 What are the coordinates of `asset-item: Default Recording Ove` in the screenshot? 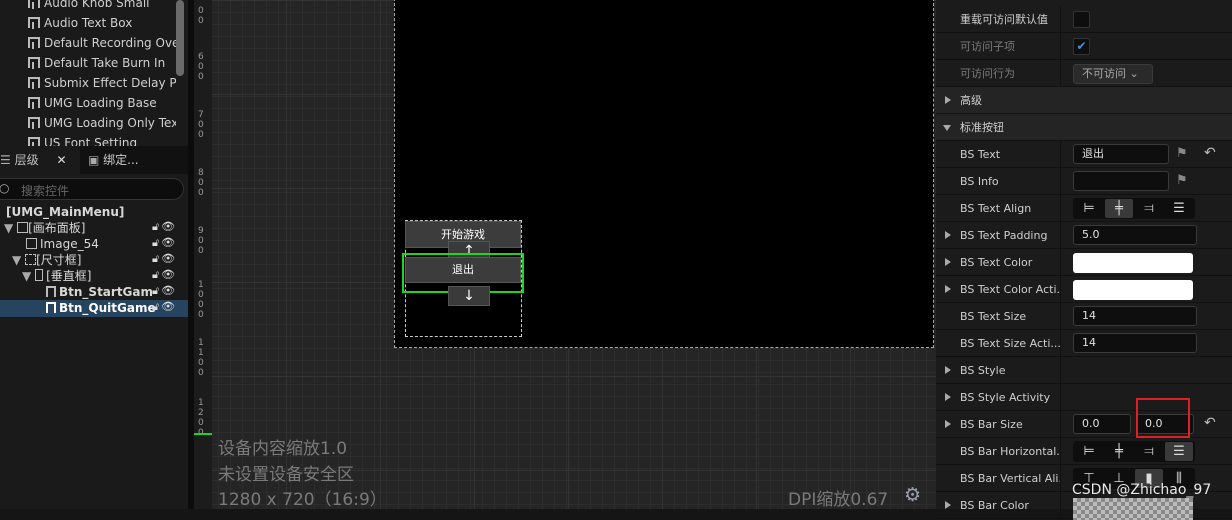 It's located at (102, 43).